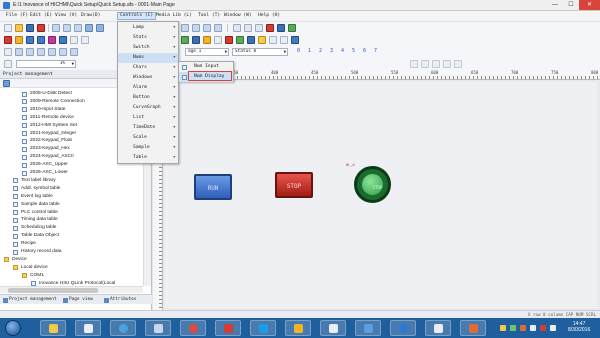 Image resolution: width=600 pixels, height=338 pixels. I want to click on menu-controls: Controls (C), so click(137, 16).